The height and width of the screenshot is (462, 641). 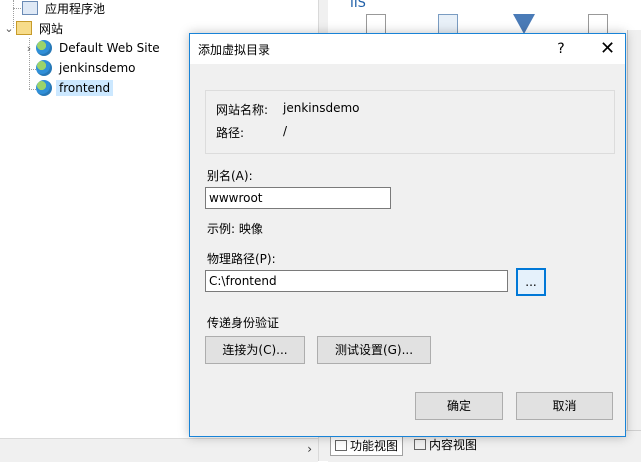 I want to click on alias-label: 别名(A):, so click(x=230, y=176).